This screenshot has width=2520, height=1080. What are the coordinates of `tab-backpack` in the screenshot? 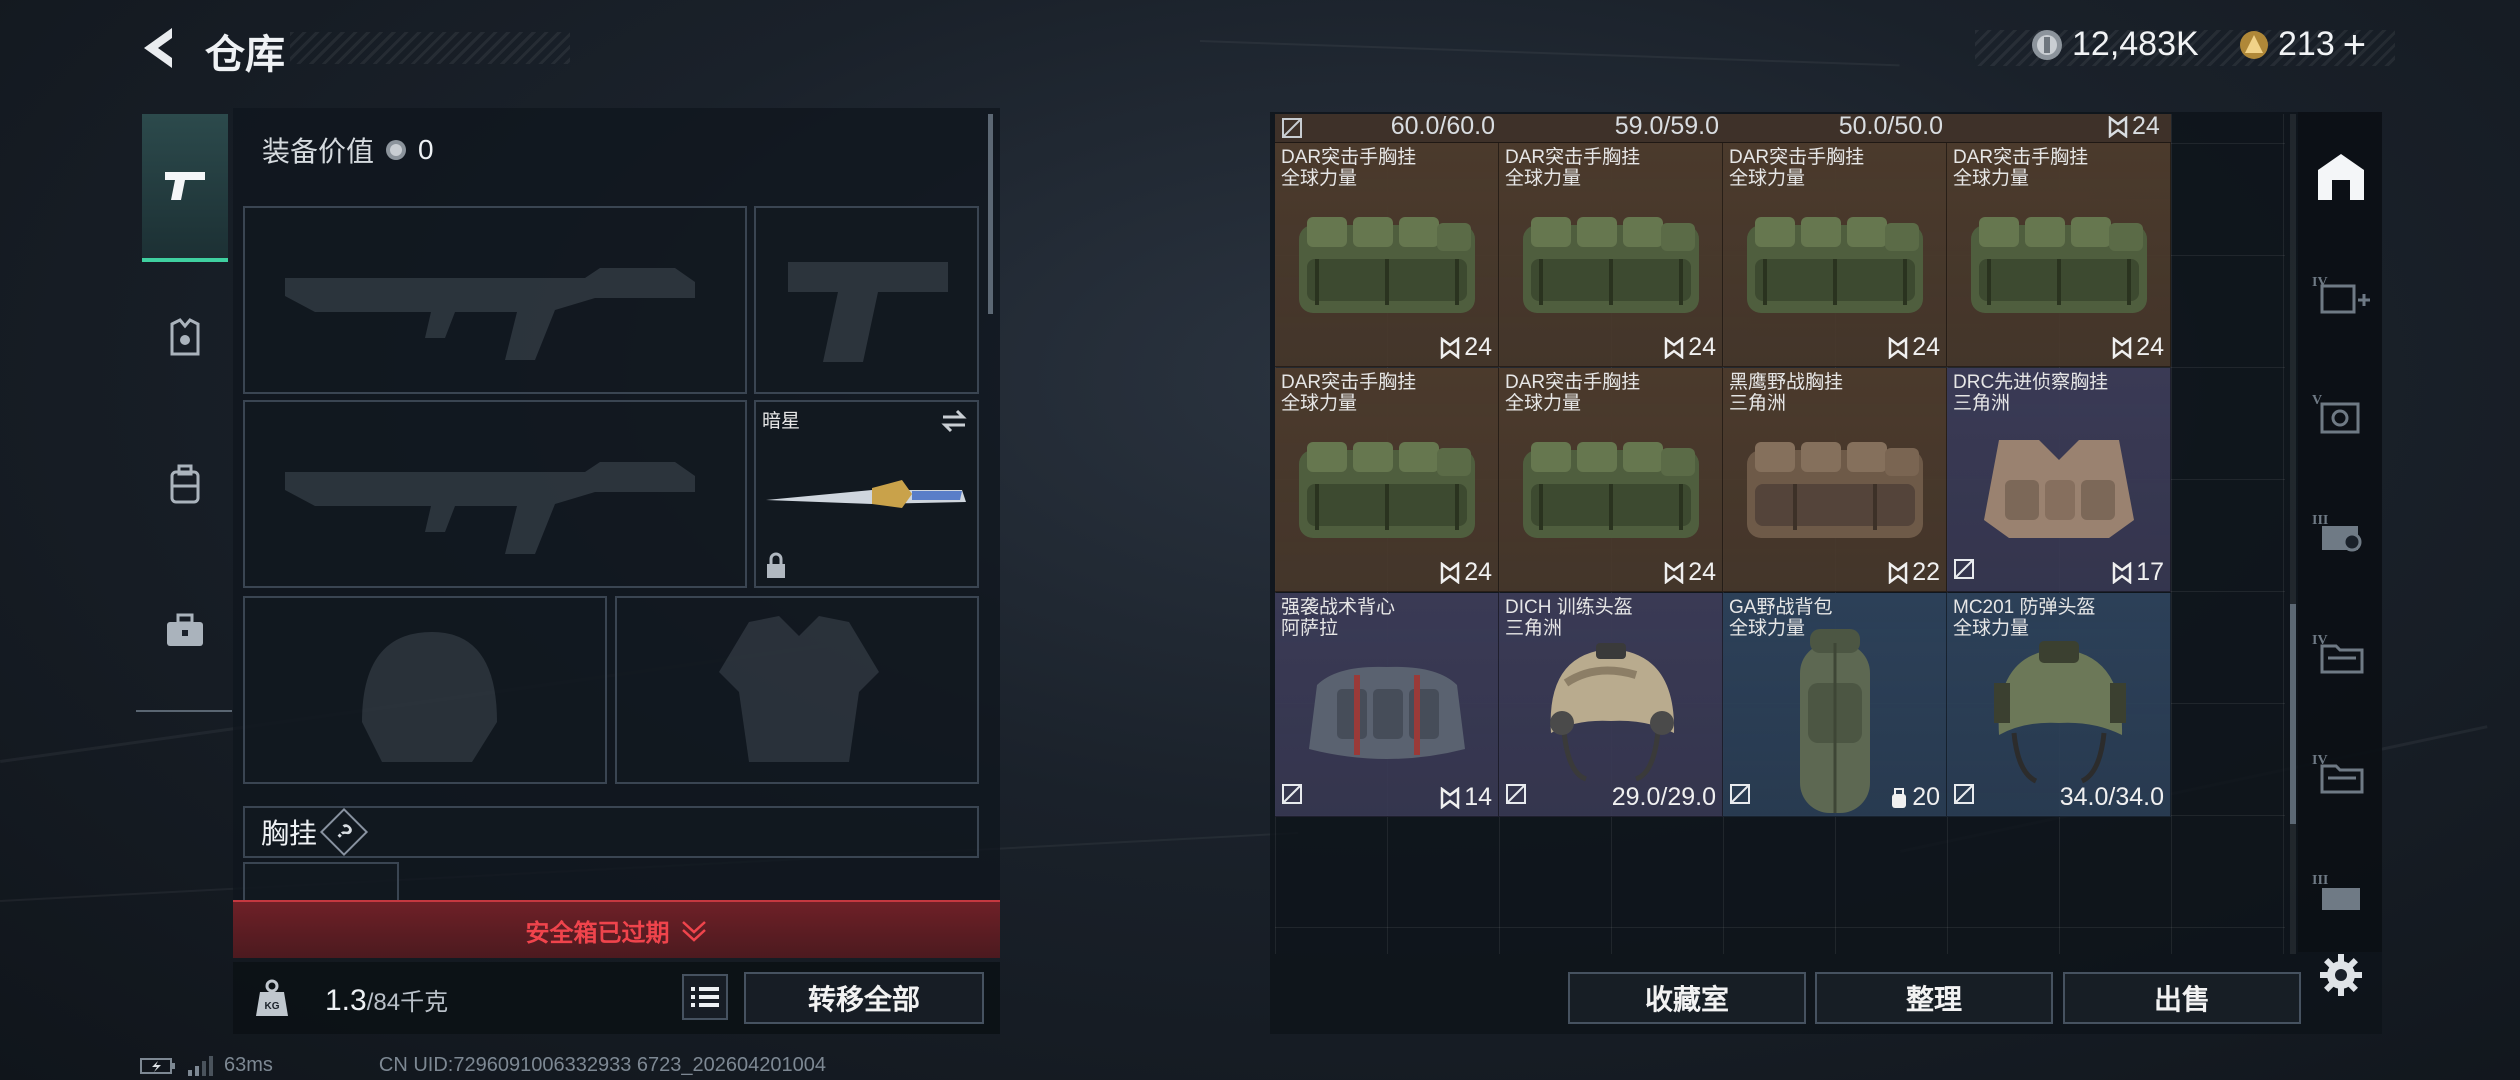 It's located at (185, 484).